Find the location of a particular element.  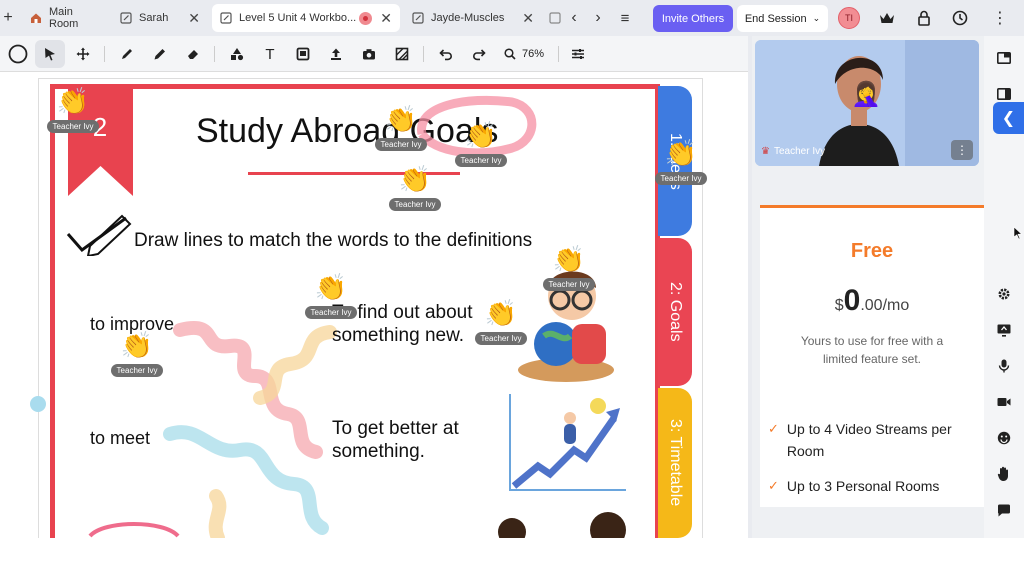

end-session-label: End Session is located at coordinates (775, 18).